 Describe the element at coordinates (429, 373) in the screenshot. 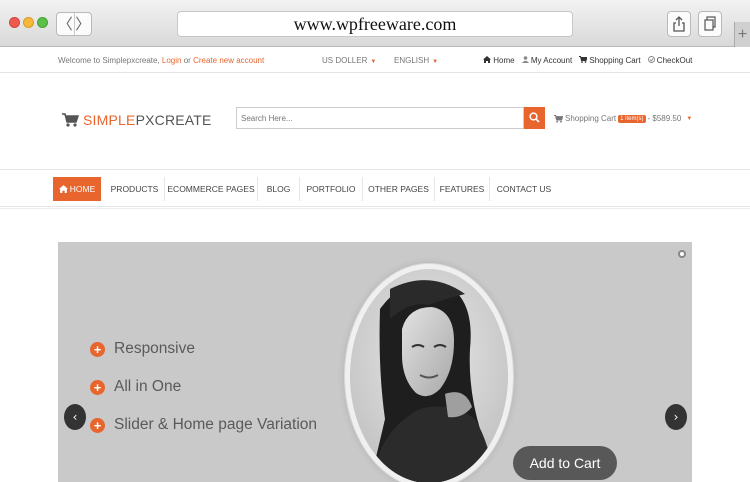

I see `model-portrait-image` at that location.